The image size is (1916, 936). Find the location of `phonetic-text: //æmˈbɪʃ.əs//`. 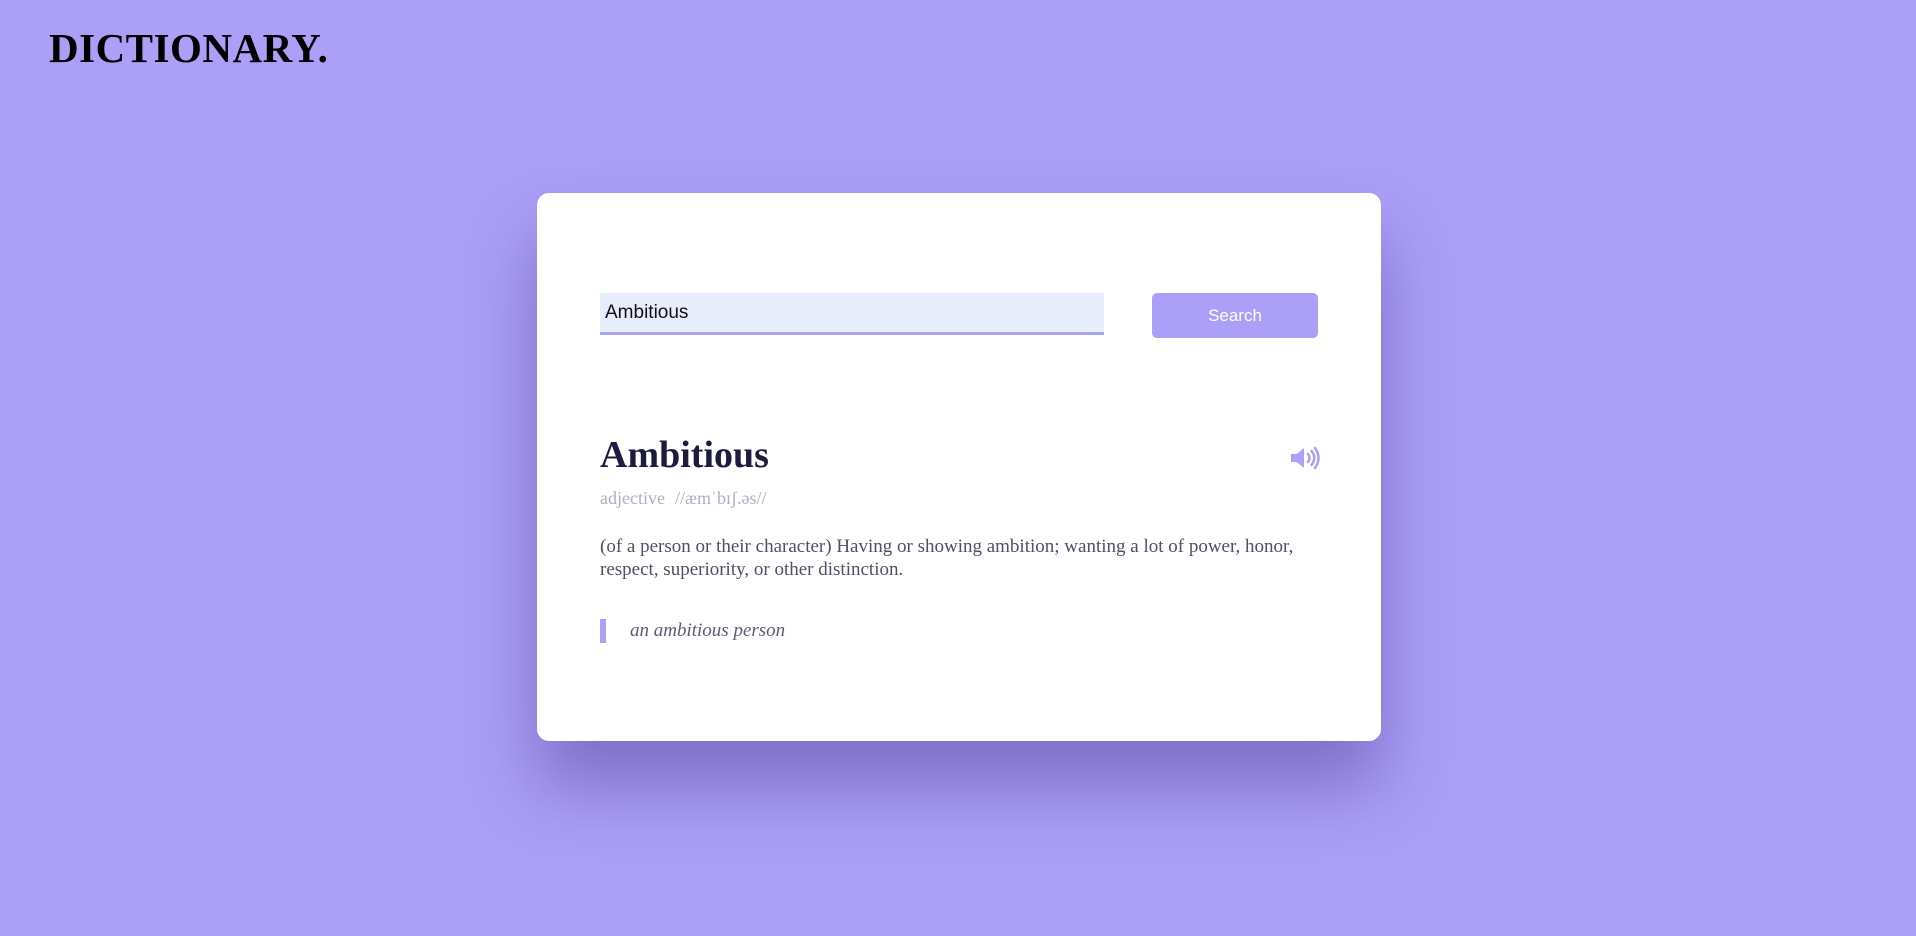

phonetic-text: //æmˈbɪʃ.əs// is located at coordinates (720, 498).